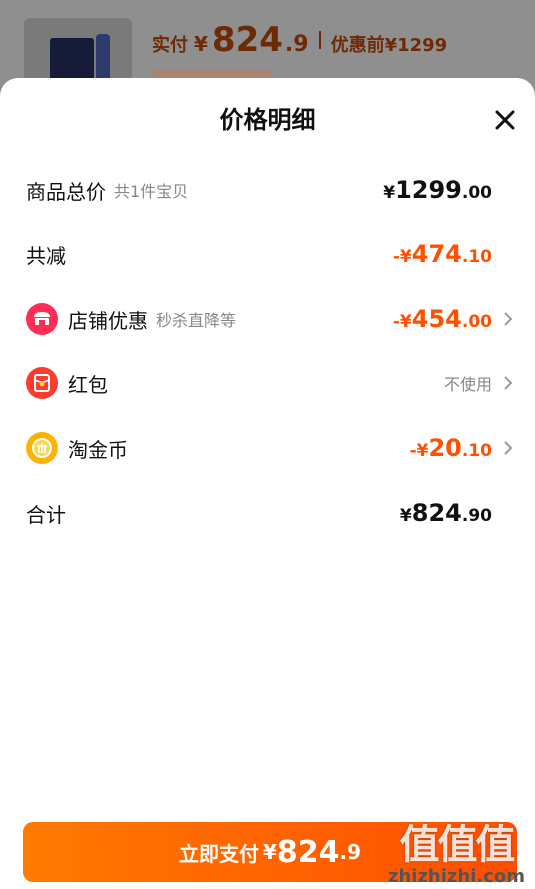 Image resolution: width=535 pixels, height=889 pixels. I want to click on amount-int: 454, so click(436, 319).